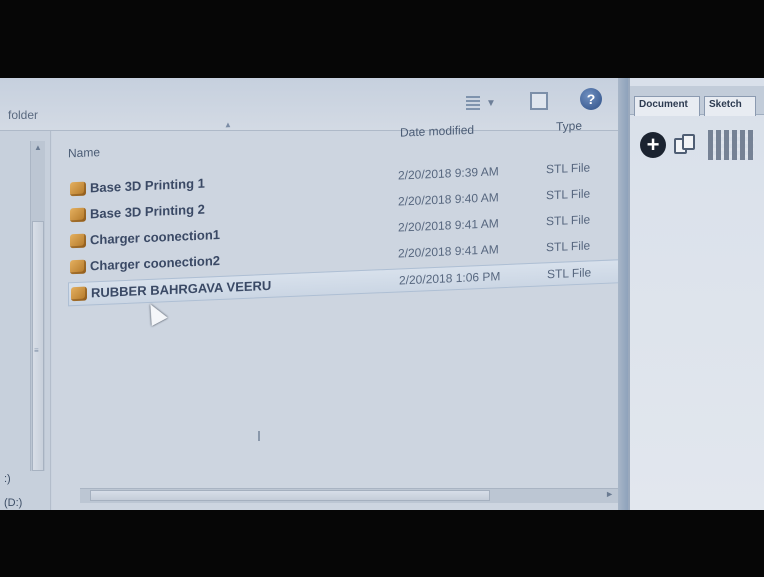  Describe the element at coordinates (667, 106) in the screenshot. I see `tab-document: Document` at that location.